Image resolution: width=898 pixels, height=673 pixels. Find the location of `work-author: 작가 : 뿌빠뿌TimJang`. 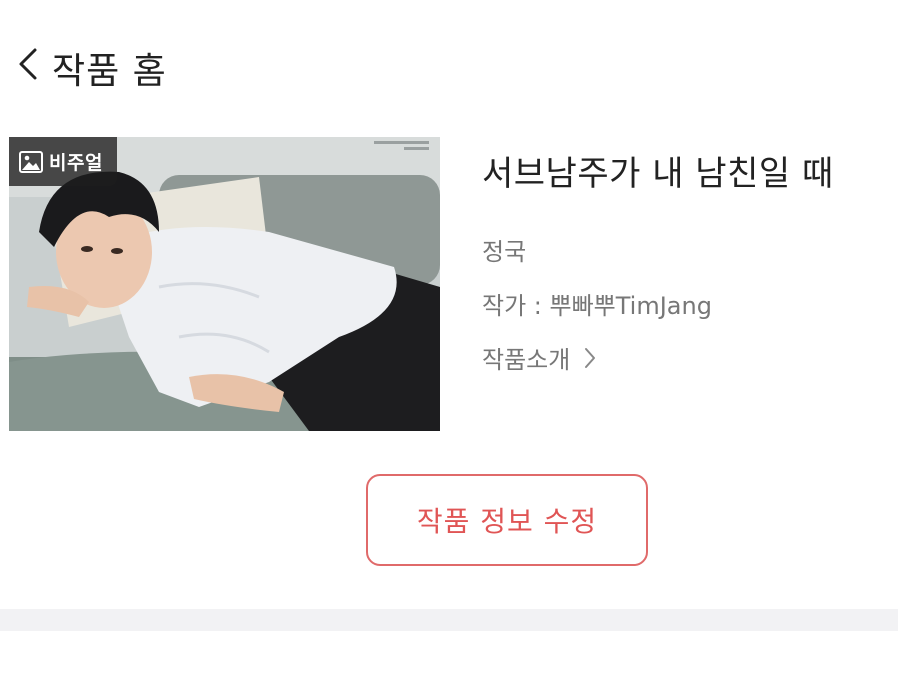

work-author: 작가 : 뿌빠뿌TimJang is located at coordinates (597, 306).